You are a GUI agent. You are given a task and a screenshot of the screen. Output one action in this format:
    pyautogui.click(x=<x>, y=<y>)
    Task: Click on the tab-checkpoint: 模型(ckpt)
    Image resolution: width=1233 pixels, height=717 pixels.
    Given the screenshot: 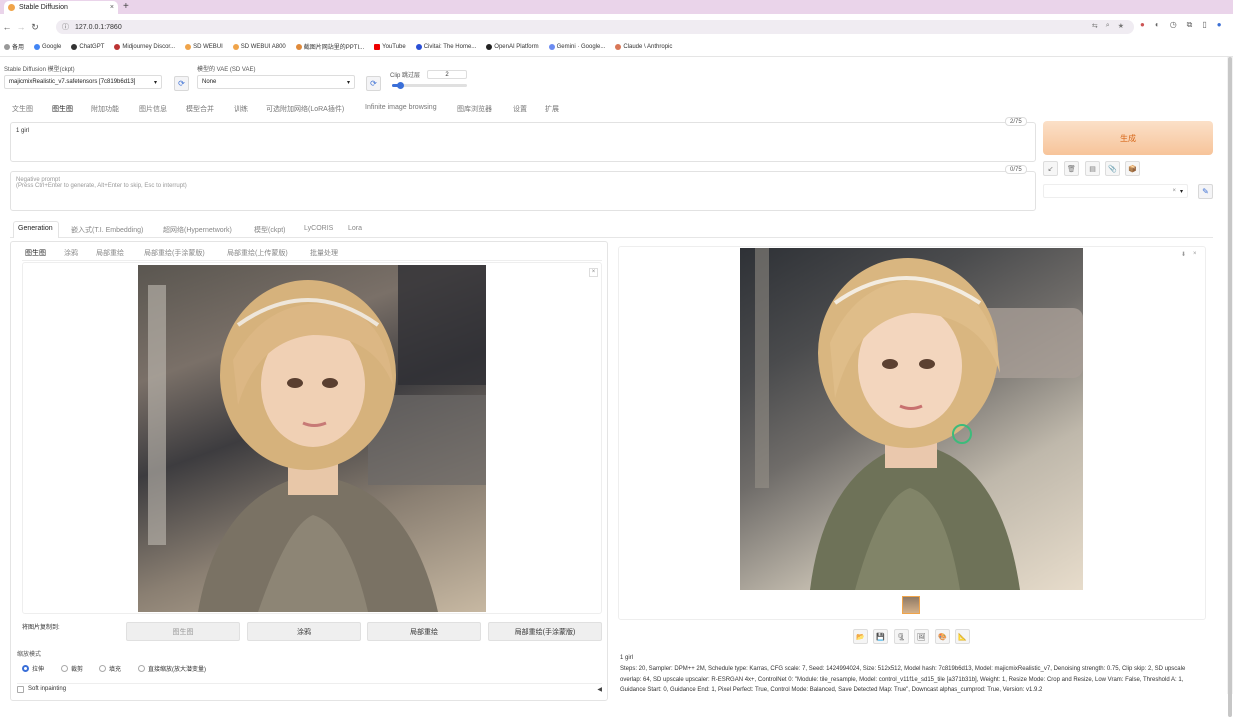 What is the action you would take?
    pyautogui.click(x=270, y=230)
    